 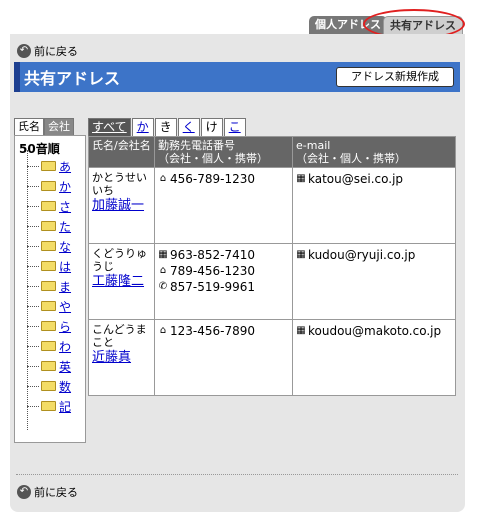 What do you see at coordinates (109, 127) in the screenshot?
I see `tab-all: すべて` at bounding box center [109, 127].